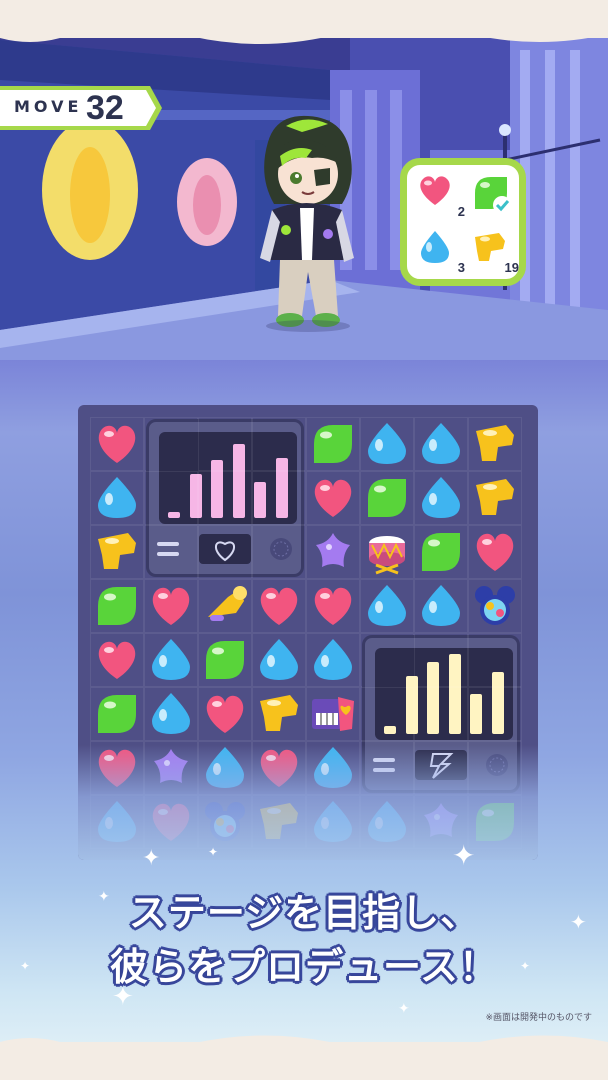  Describe the element at coordinates (304, 940) in the screenshot. I see `promo-caption: ステージを目指し、 彼らをプロデュース！` at that location.